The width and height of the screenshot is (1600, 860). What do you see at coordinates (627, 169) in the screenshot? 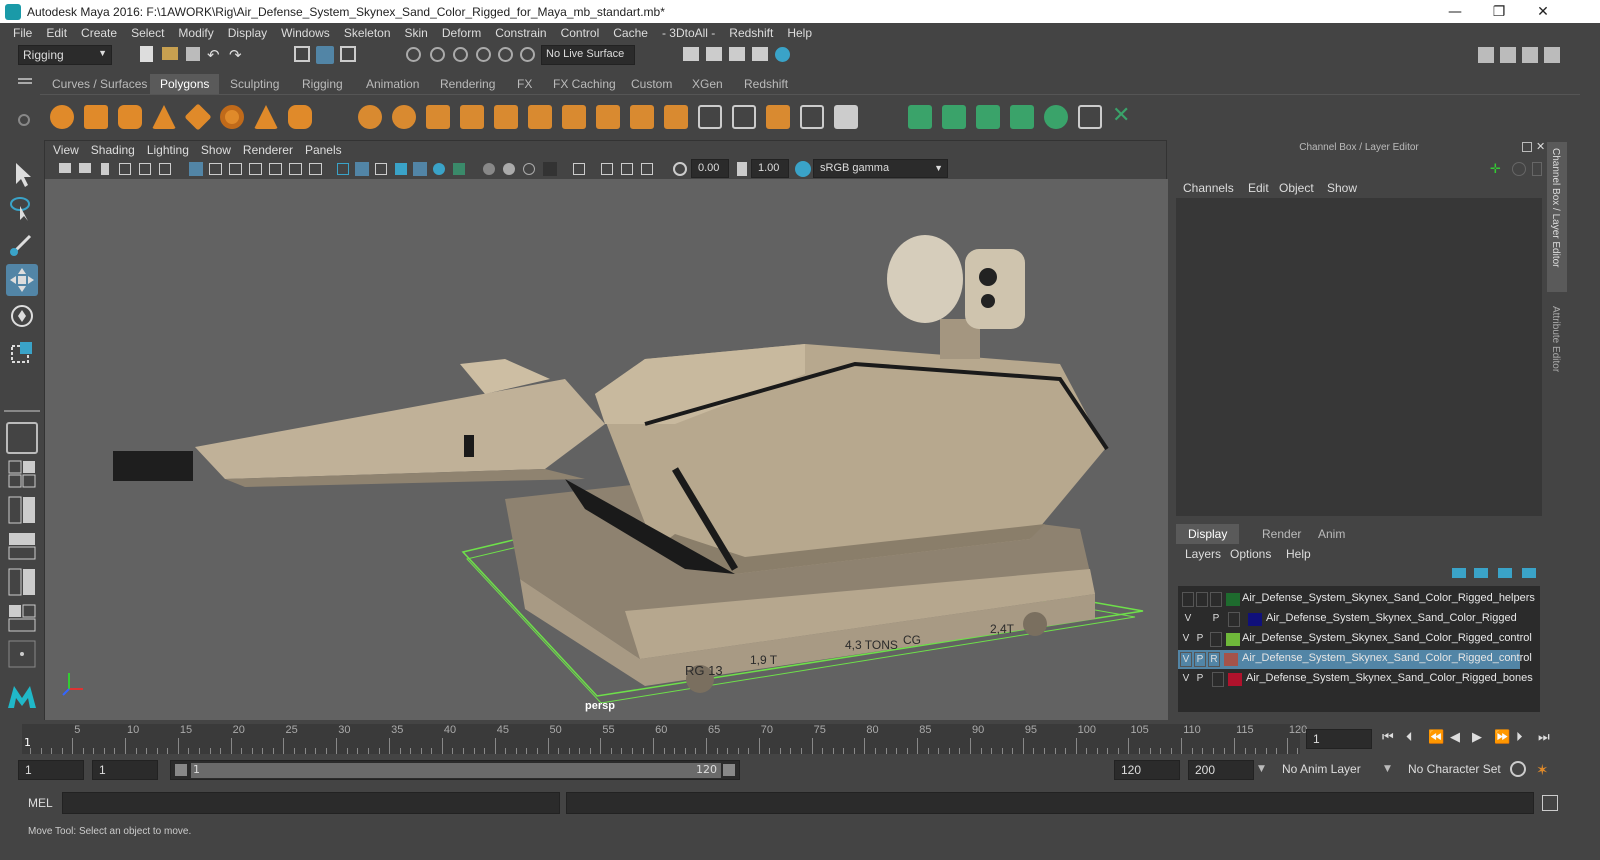
I see `xray-components-icon` at bounding box center [627, 169].